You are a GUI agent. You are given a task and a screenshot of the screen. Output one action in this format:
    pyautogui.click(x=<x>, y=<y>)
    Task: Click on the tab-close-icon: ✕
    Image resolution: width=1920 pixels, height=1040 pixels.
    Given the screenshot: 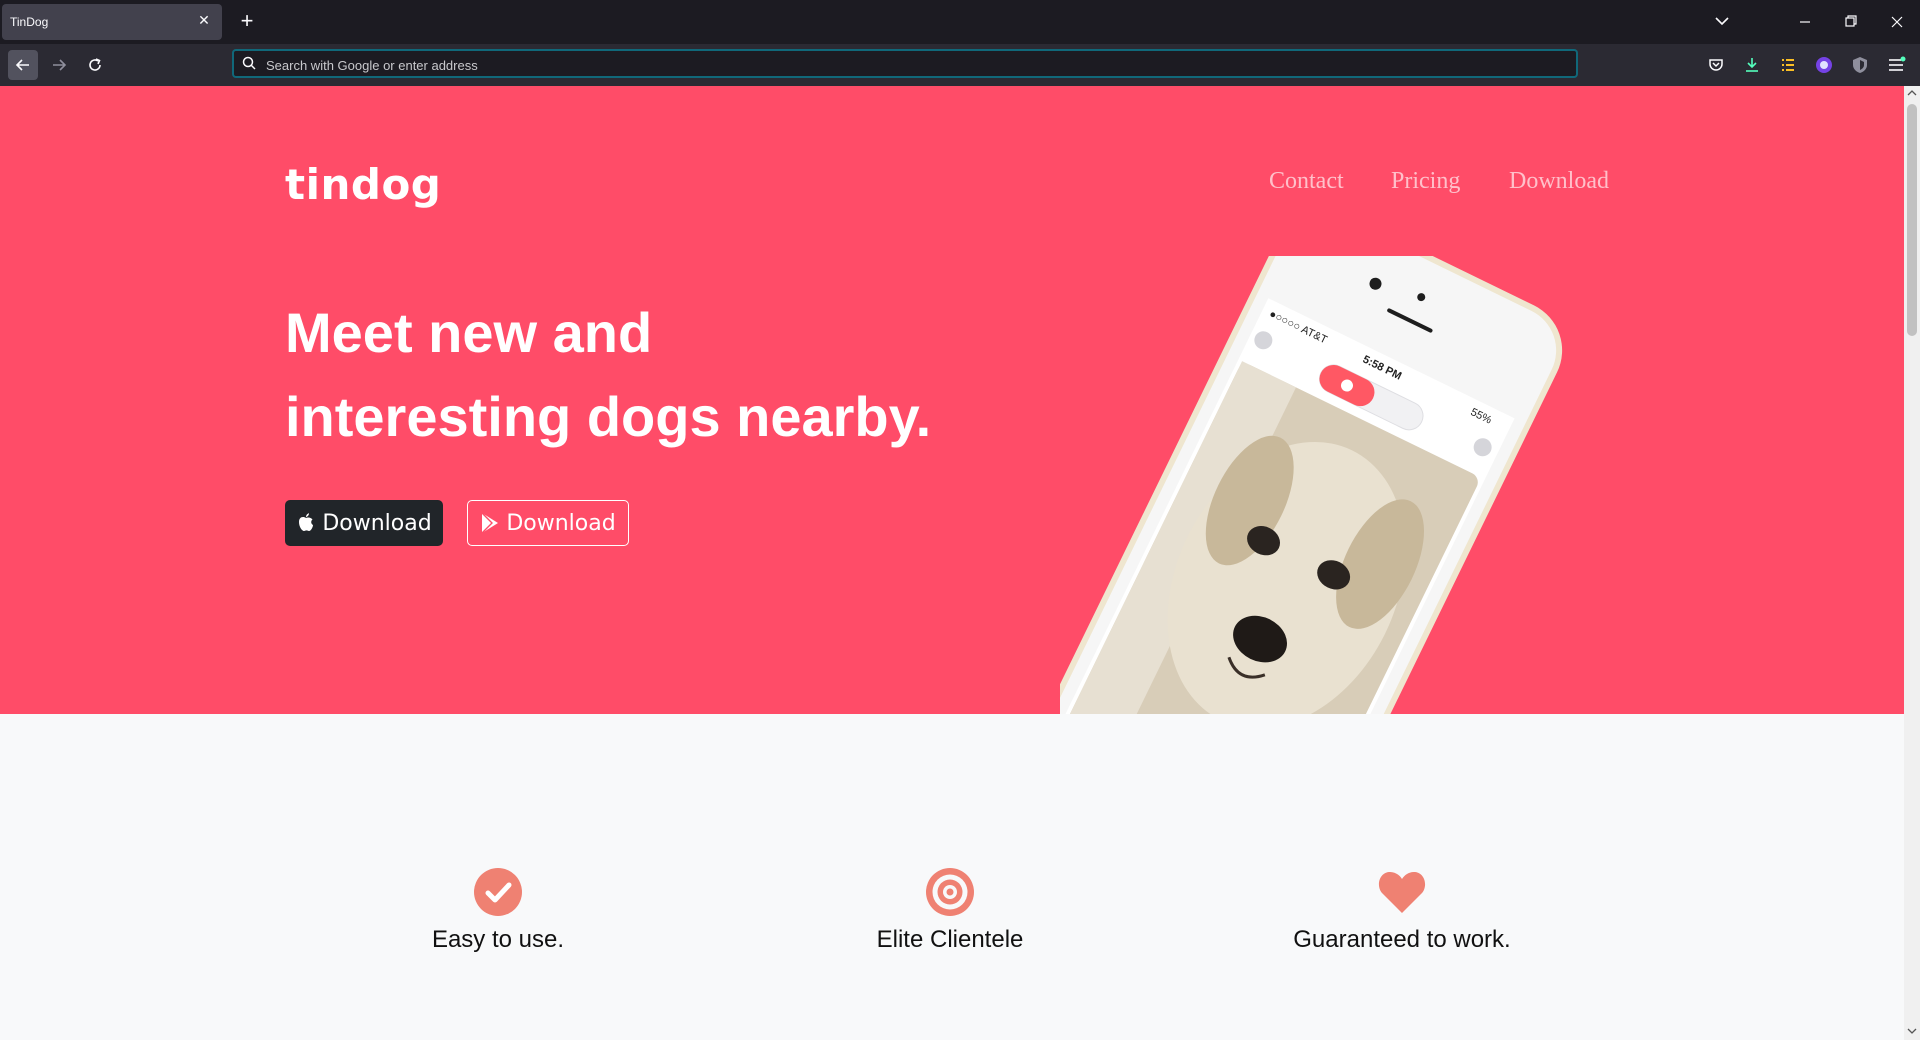 What is the action you would take?
    pyautogui.click(x=204, y=20)
    